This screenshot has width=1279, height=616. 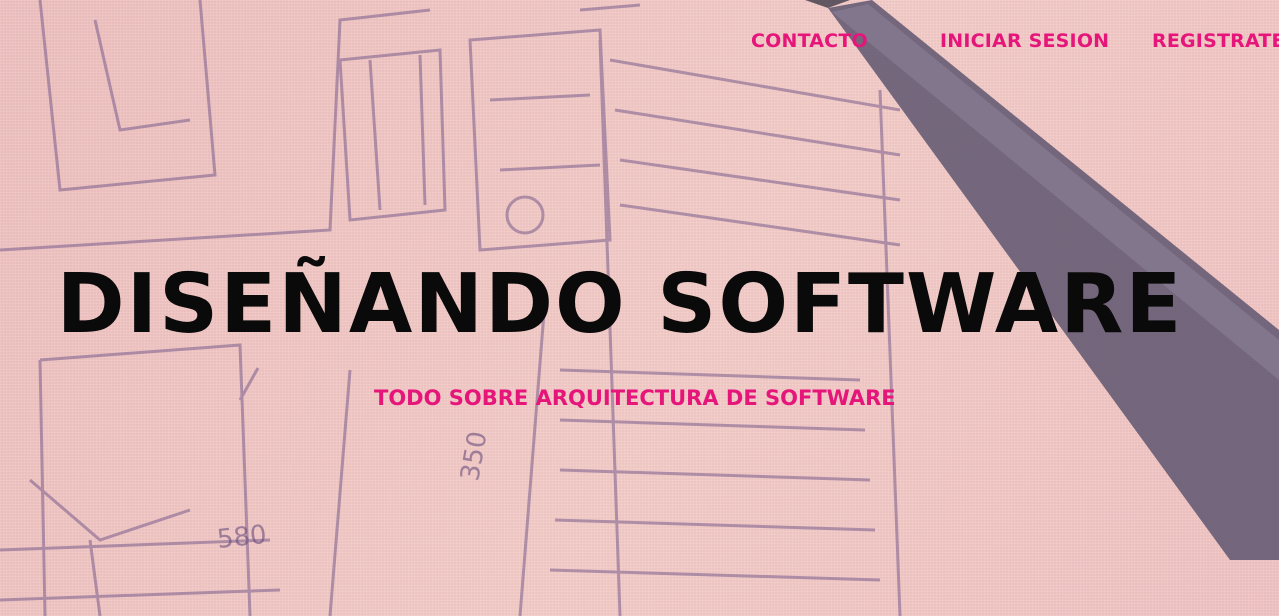 What do you see at coordinates (809, 41) in the screenshot?
I see `nav-link-contacto: CONTACTO` at bounding box center [809, 41].